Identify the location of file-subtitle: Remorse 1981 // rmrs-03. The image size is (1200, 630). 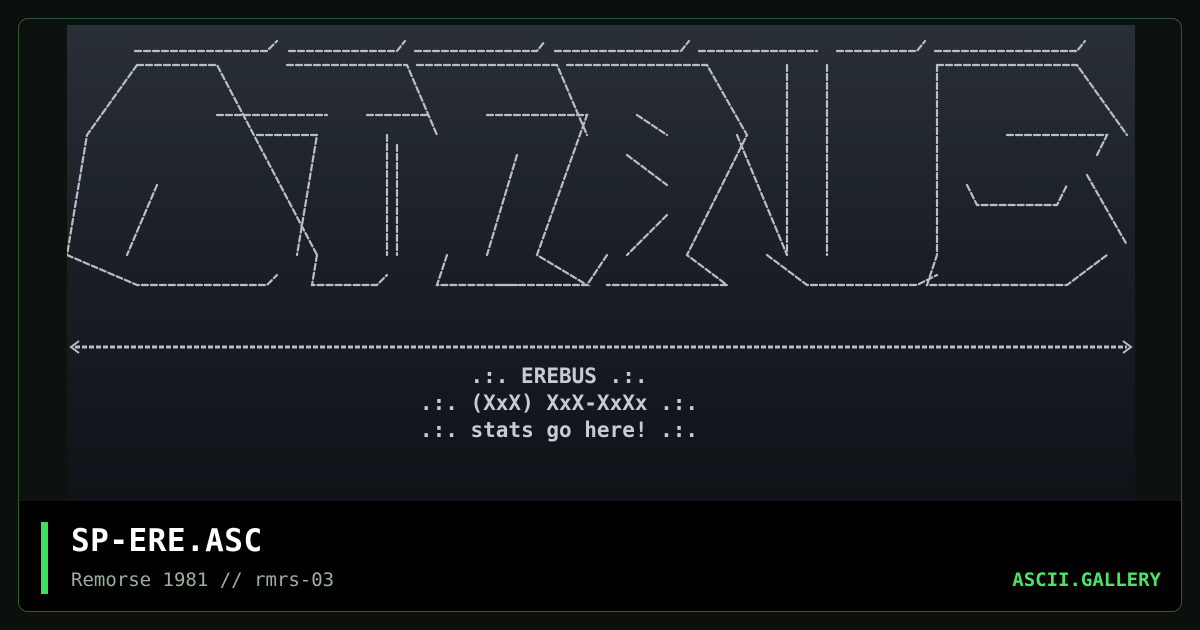
(203, 580).